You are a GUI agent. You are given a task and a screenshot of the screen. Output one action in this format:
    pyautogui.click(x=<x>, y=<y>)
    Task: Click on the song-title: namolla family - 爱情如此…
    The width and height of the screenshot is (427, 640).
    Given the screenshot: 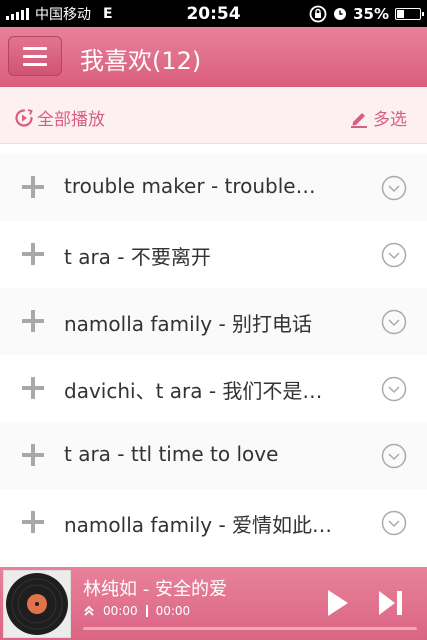 What is the action you would take?
    pyautogui.click(x=198, y=525)
    